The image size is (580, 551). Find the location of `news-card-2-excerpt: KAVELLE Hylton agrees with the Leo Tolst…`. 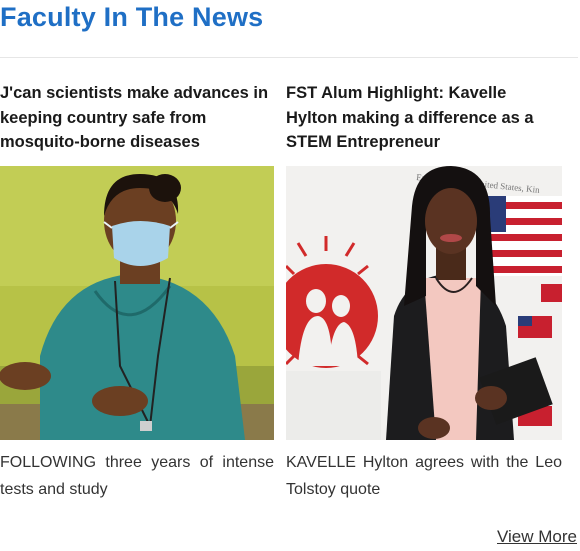

news-card-2-excerpt: KAVELLE Hylton agrees with the Leo Tolst… is located at coordinates (424, 476).